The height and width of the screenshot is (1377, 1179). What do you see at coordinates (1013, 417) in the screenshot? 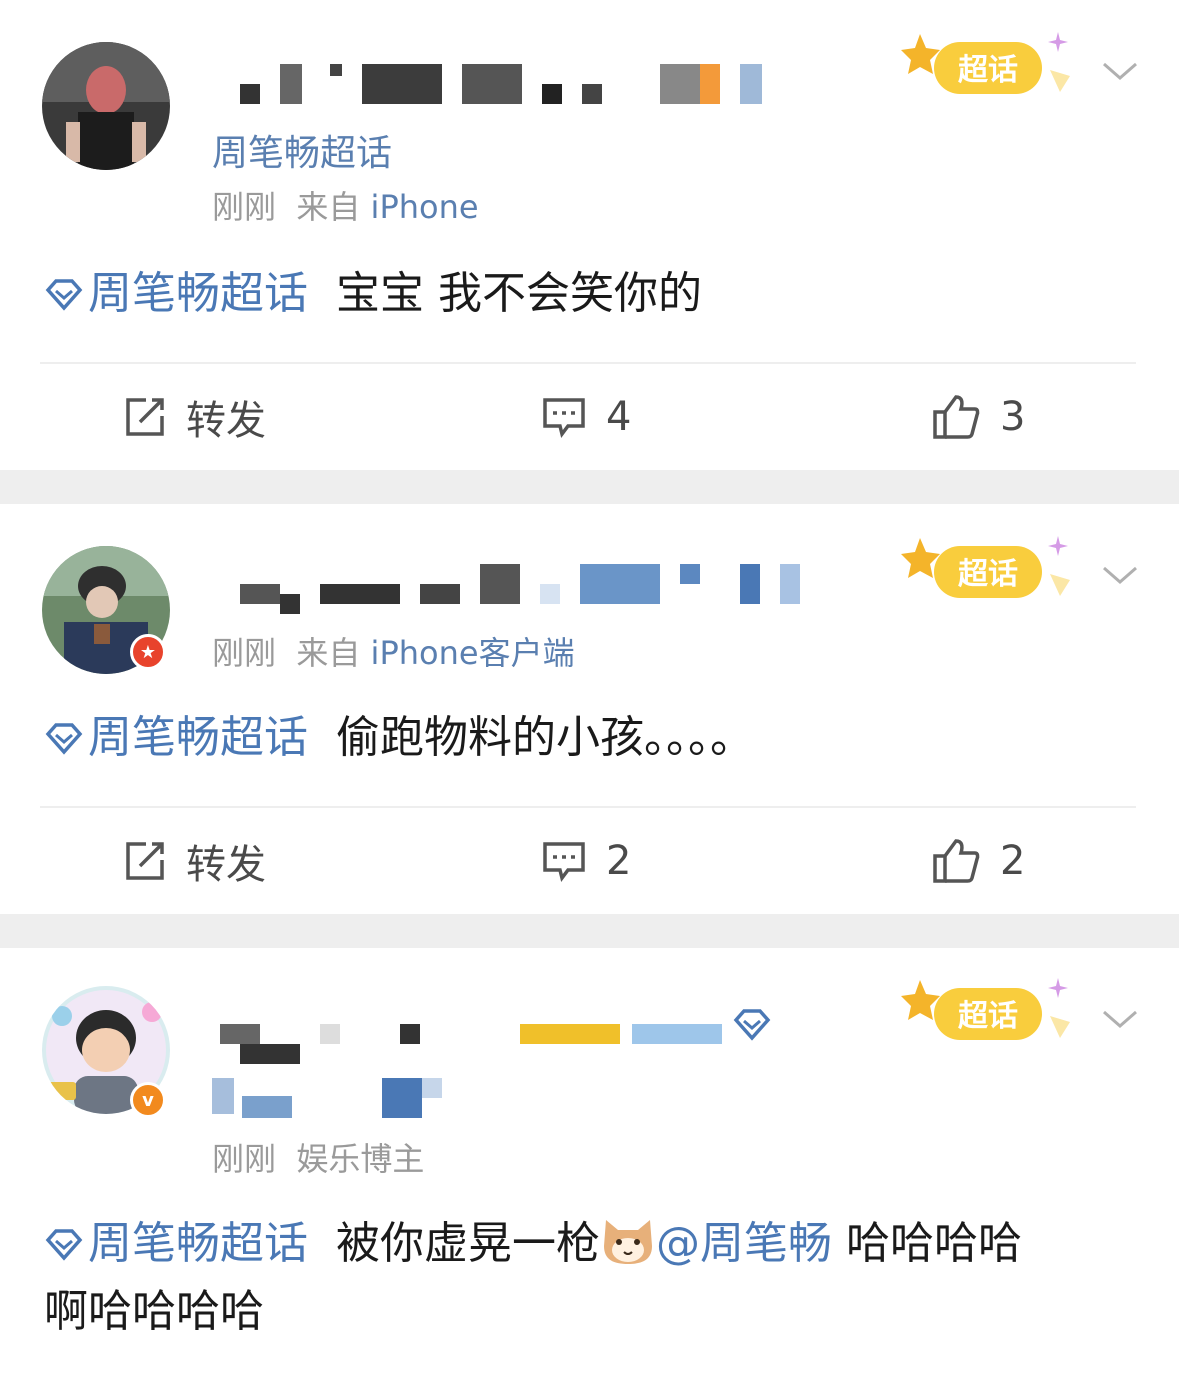
I see `like-count: 3` at bounding box center [1013, 417].